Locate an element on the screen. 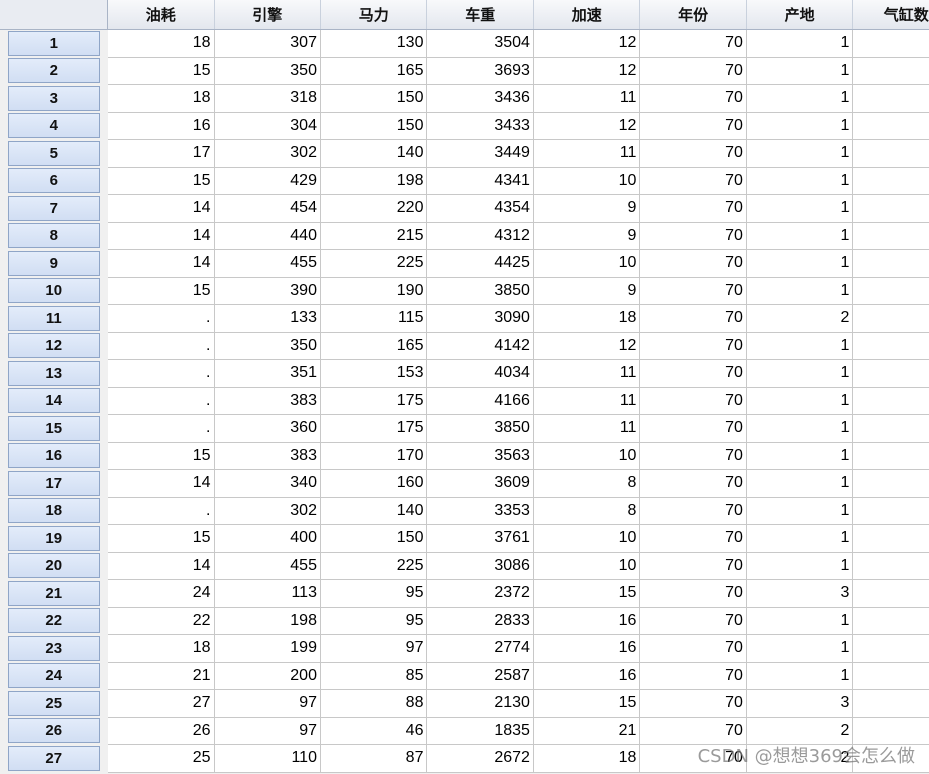  table-cell: 133 is located at coordinates (267, 318).